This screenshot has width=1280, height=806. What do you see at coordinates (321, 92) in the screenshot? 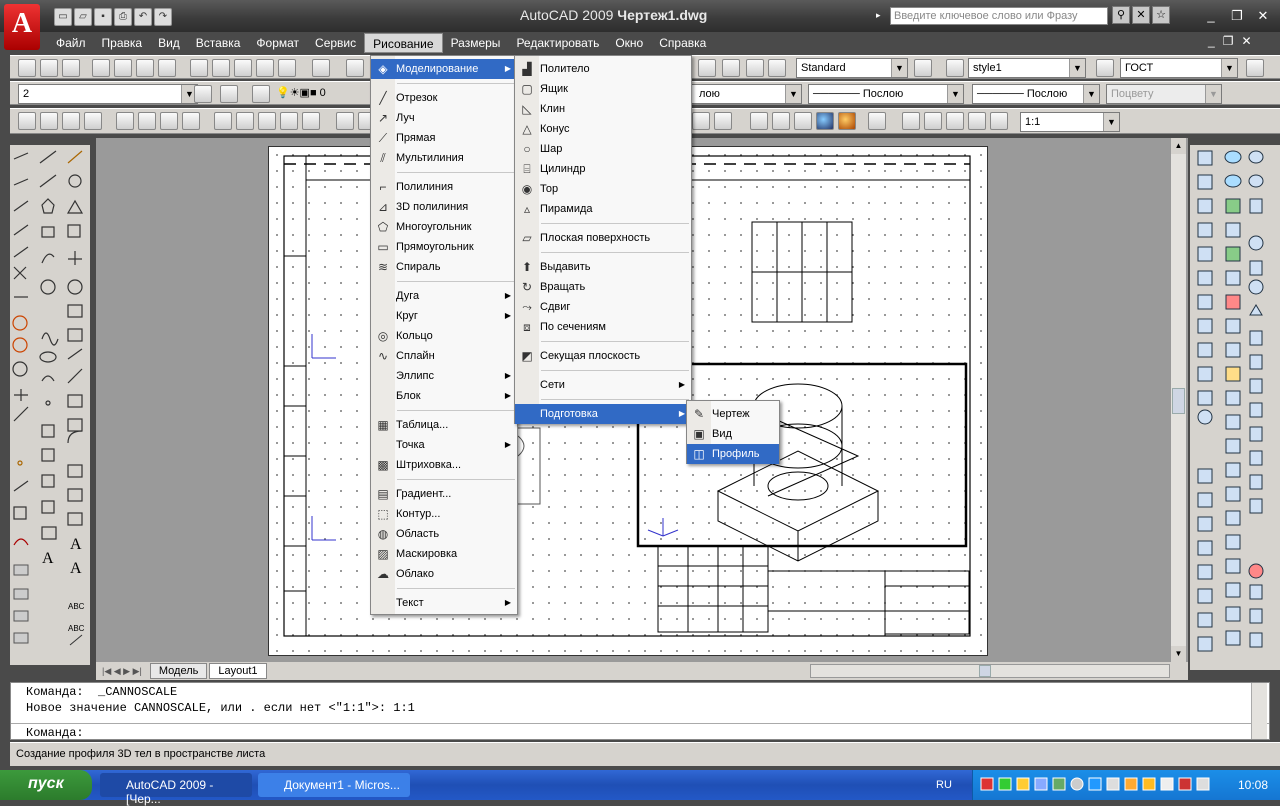
I see `layer-control: 💡☀▣■ 0` at bounding box center [321, 92].